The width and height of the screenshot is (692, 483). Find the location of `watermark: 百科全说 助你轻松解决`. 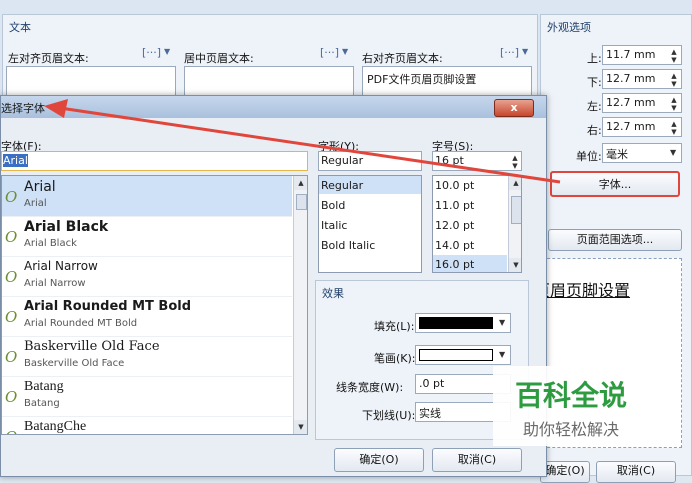

watermark: 百科全说 助你轻松解决 is located at coordinates (580, 406).